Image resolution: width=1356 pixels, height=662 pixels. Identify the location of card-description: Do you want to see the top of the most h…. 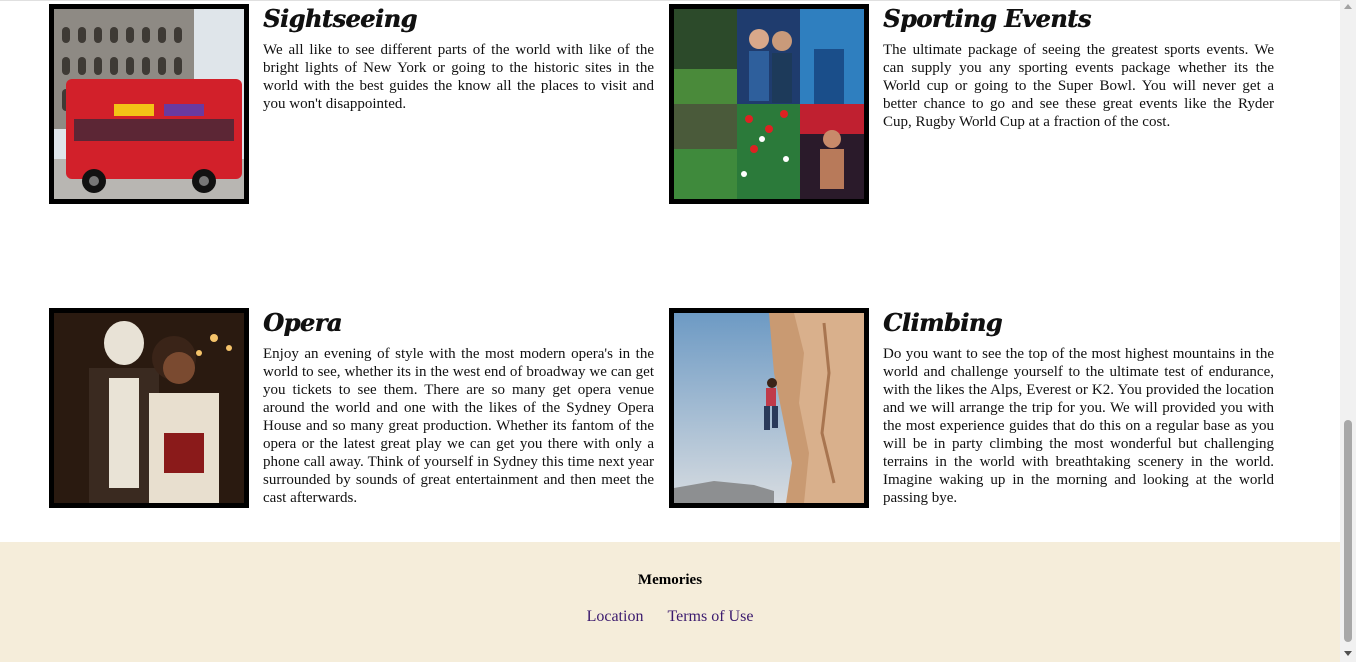
(1078, 426).